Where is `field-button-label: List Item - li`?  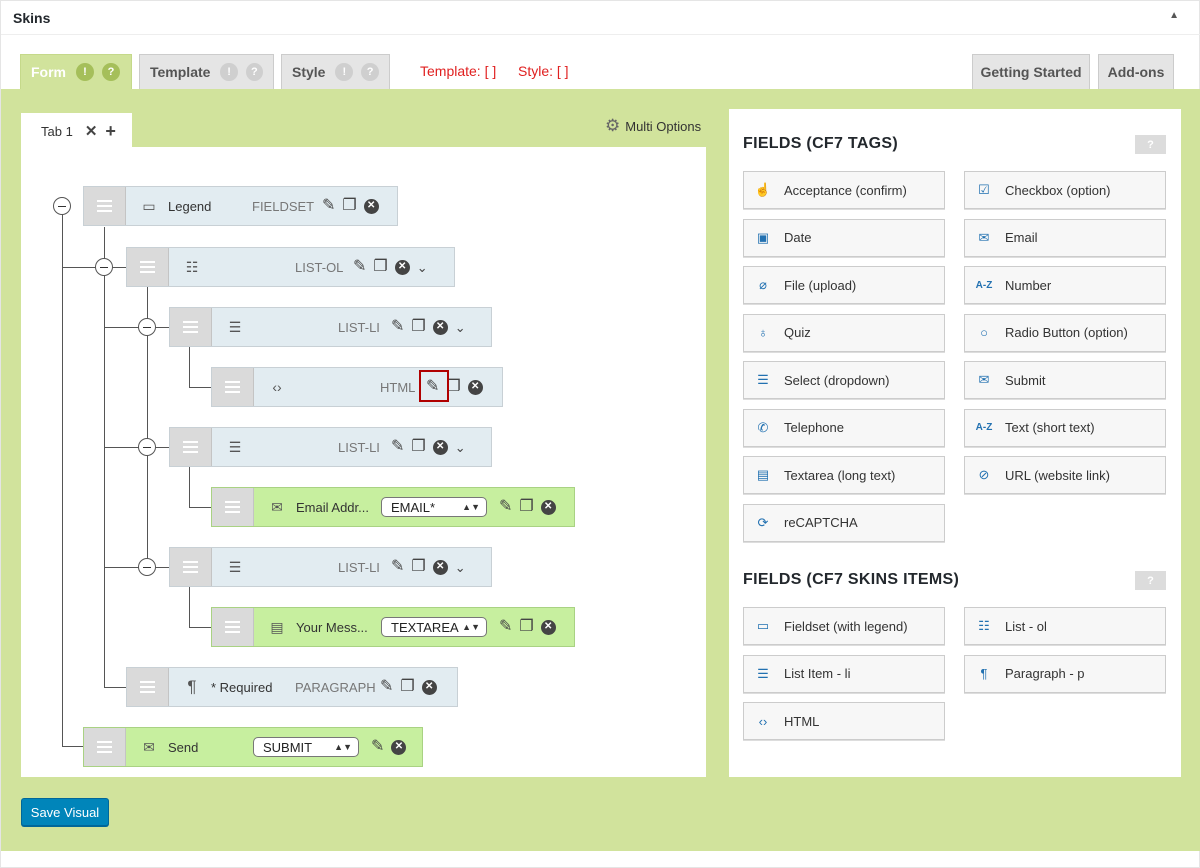 field-button-label: List Item - li is located at coordinates (817, 673).